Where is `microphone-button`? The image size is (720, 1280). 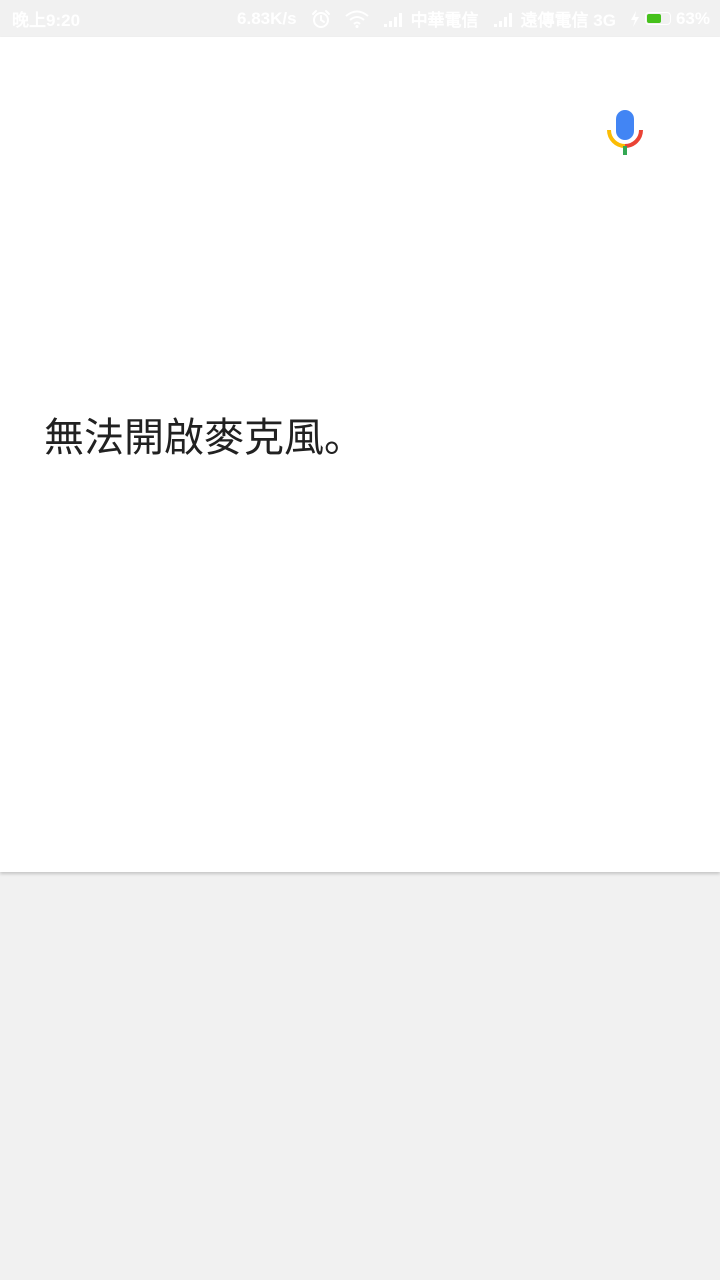
microphone-button is located at coordinates (625, 133).